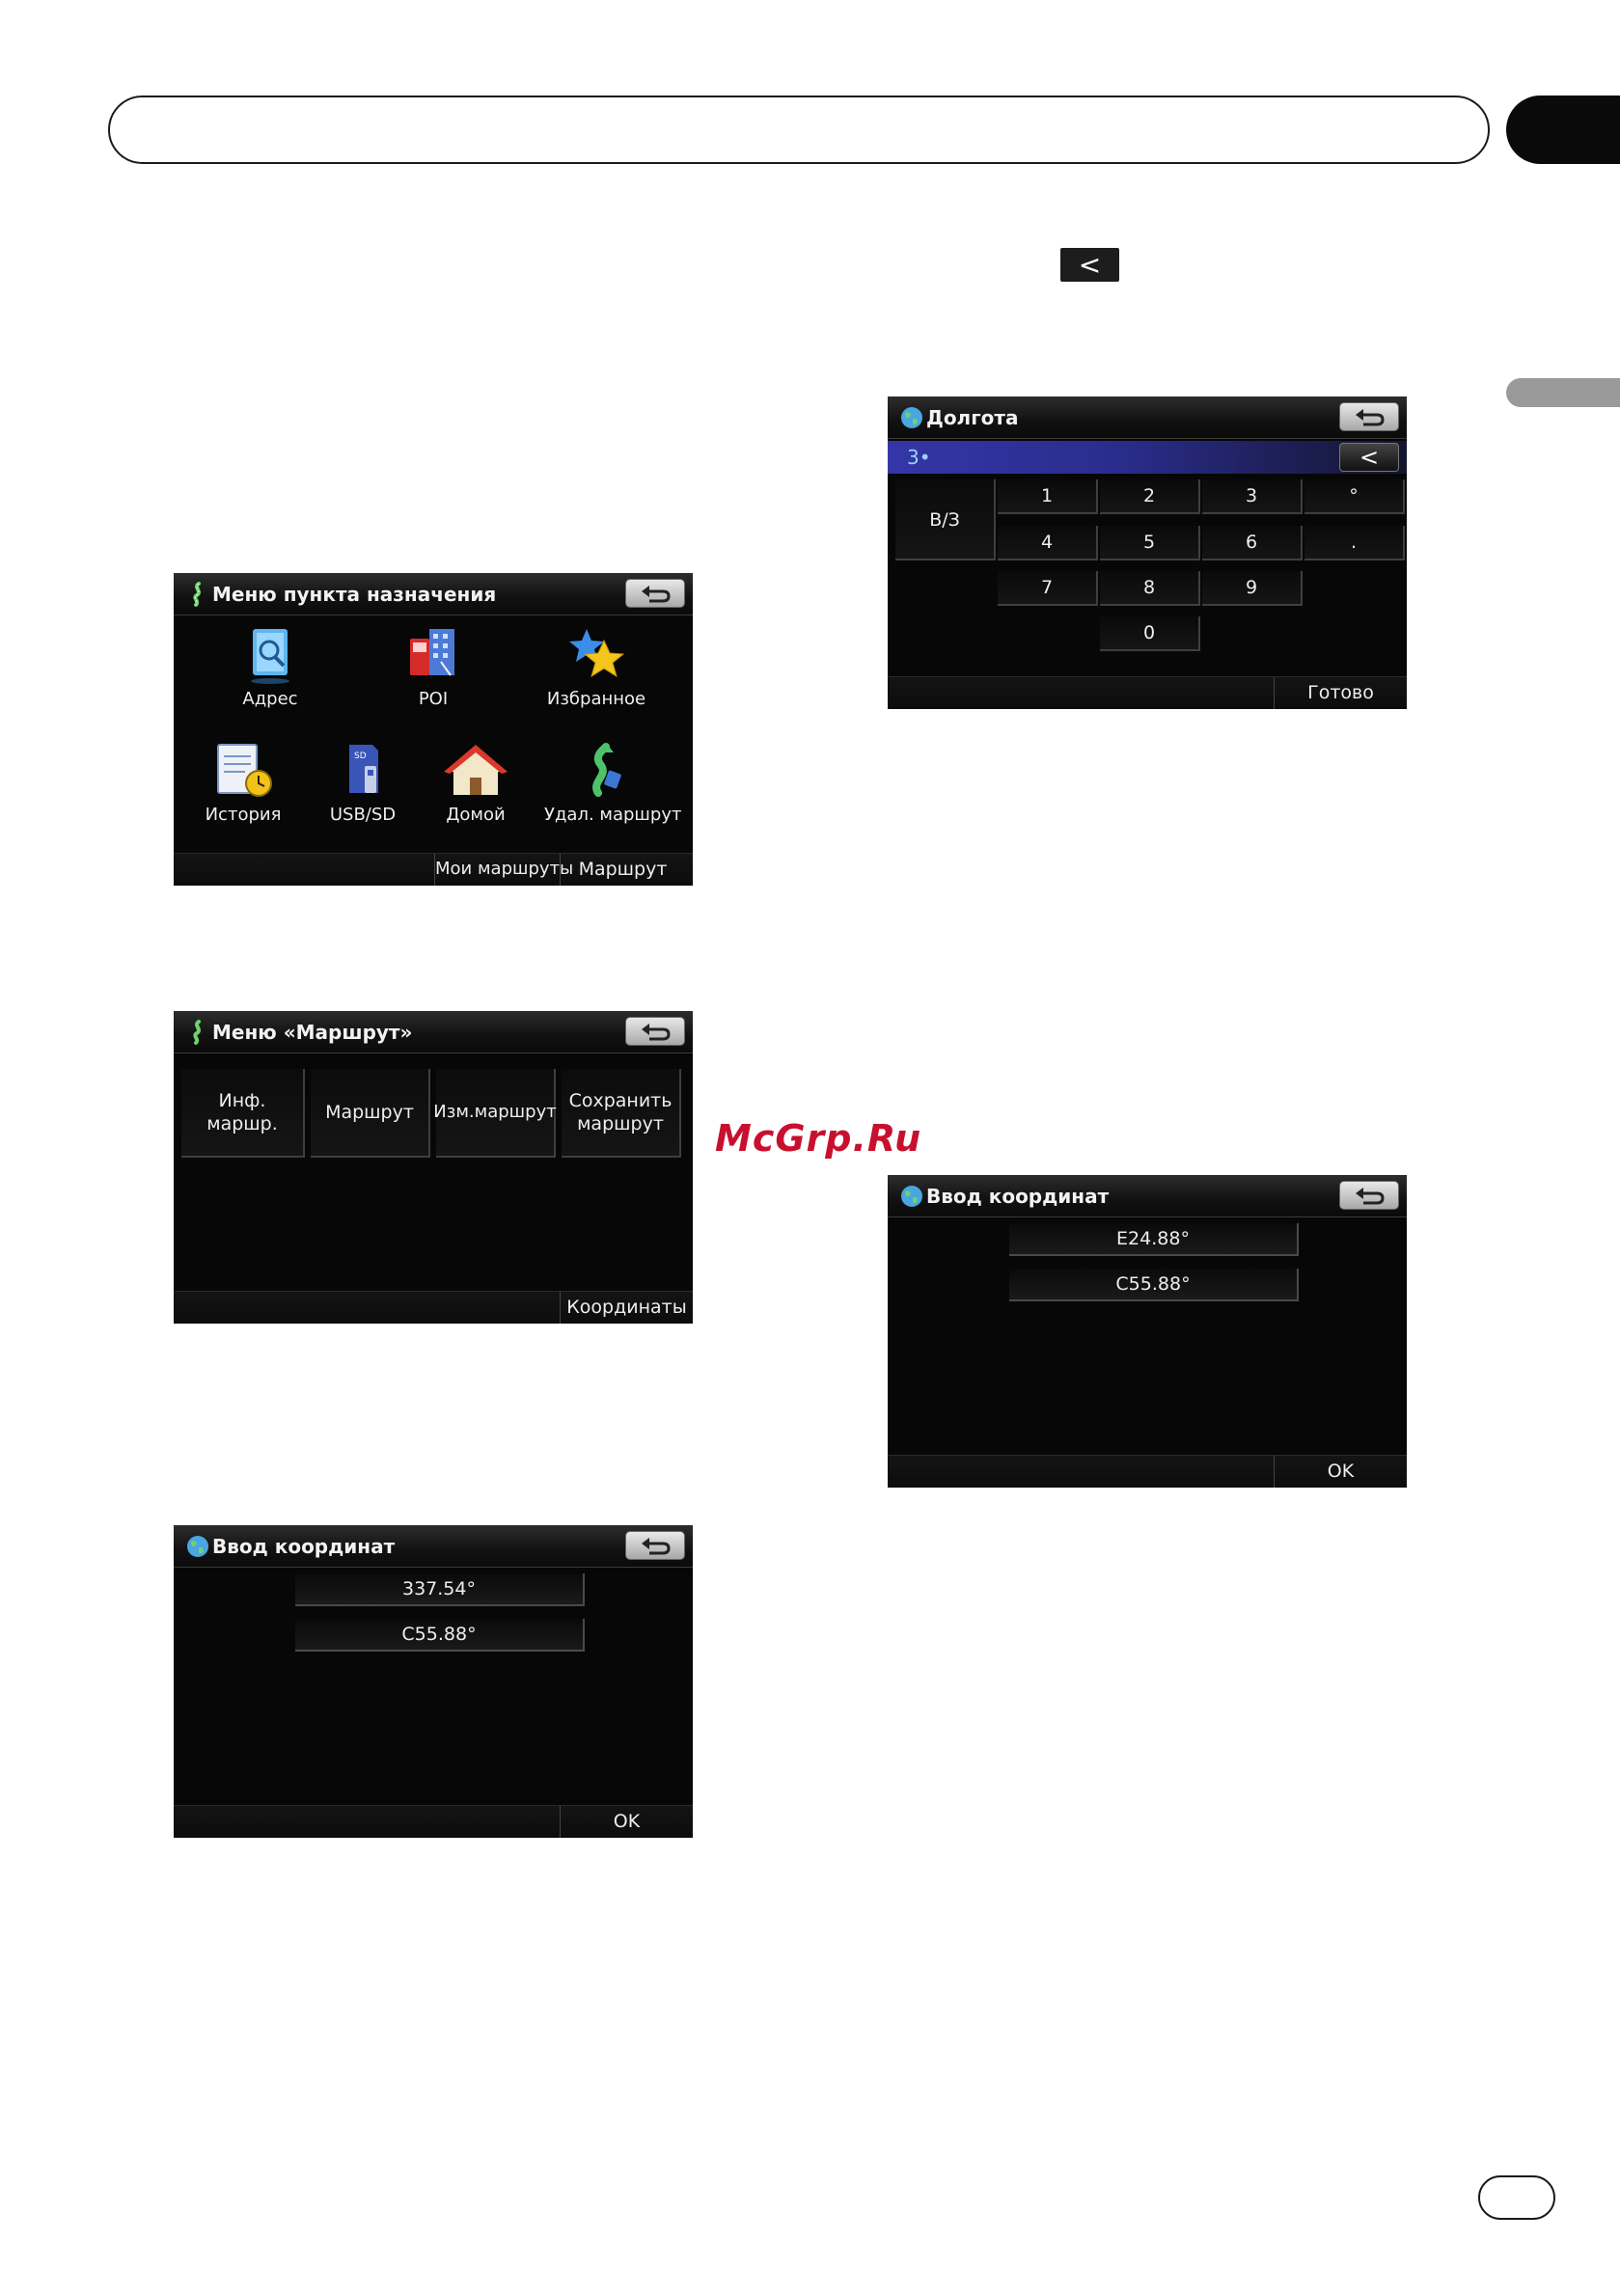 The image size is (1620, 2296). Describe the element at coordinates (312, 1032) in the screenshot. I see `screen-title: Меню «Маршрут»` at that location.